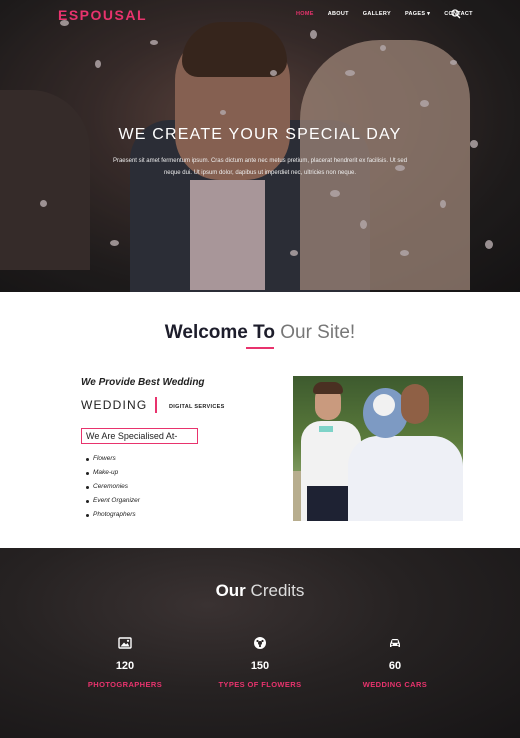 This screenshot has height=738, width=520. I want to click on wedding-divider, so click(156, 405).